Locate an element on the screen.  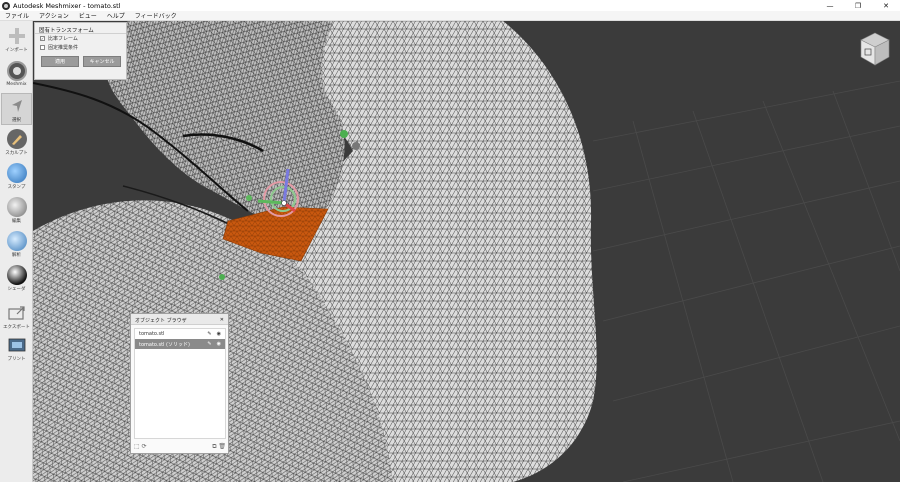
window-controls: — ❐ ✕ is located at coordinates (858, 5).